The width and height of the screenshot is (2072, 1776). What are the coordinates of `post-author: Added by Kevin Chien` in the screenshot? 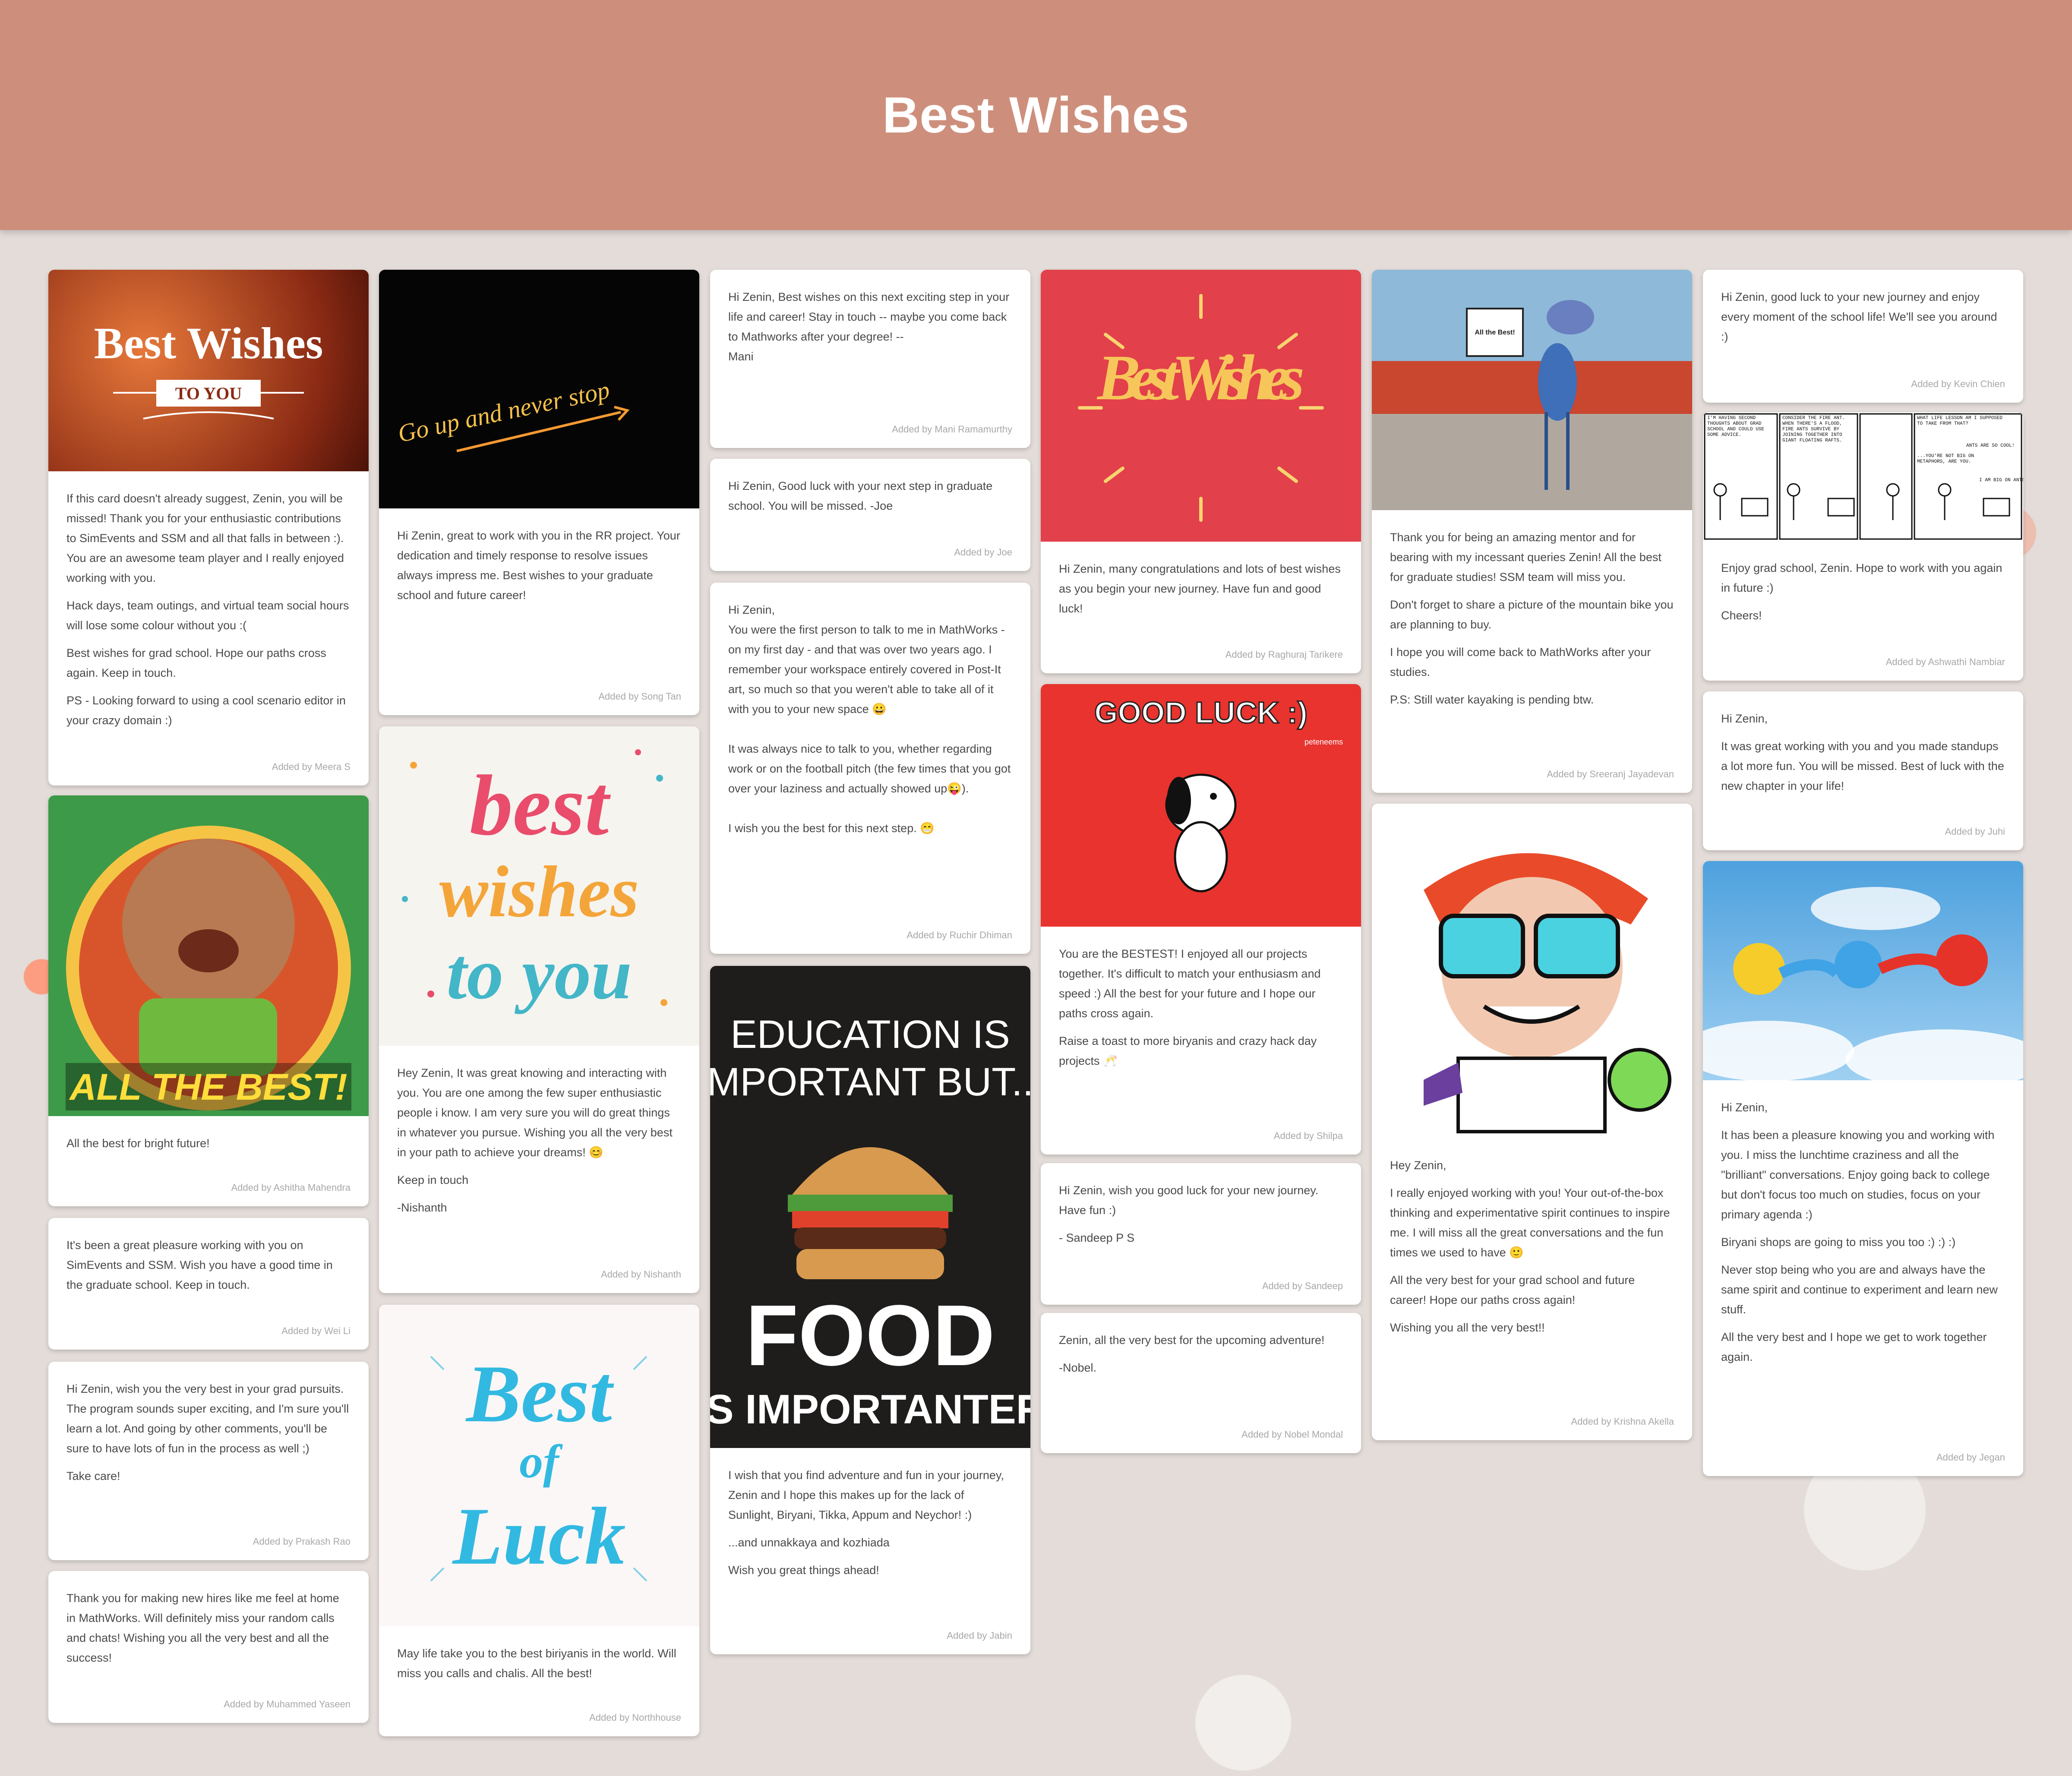 It's located at (1958, 384).